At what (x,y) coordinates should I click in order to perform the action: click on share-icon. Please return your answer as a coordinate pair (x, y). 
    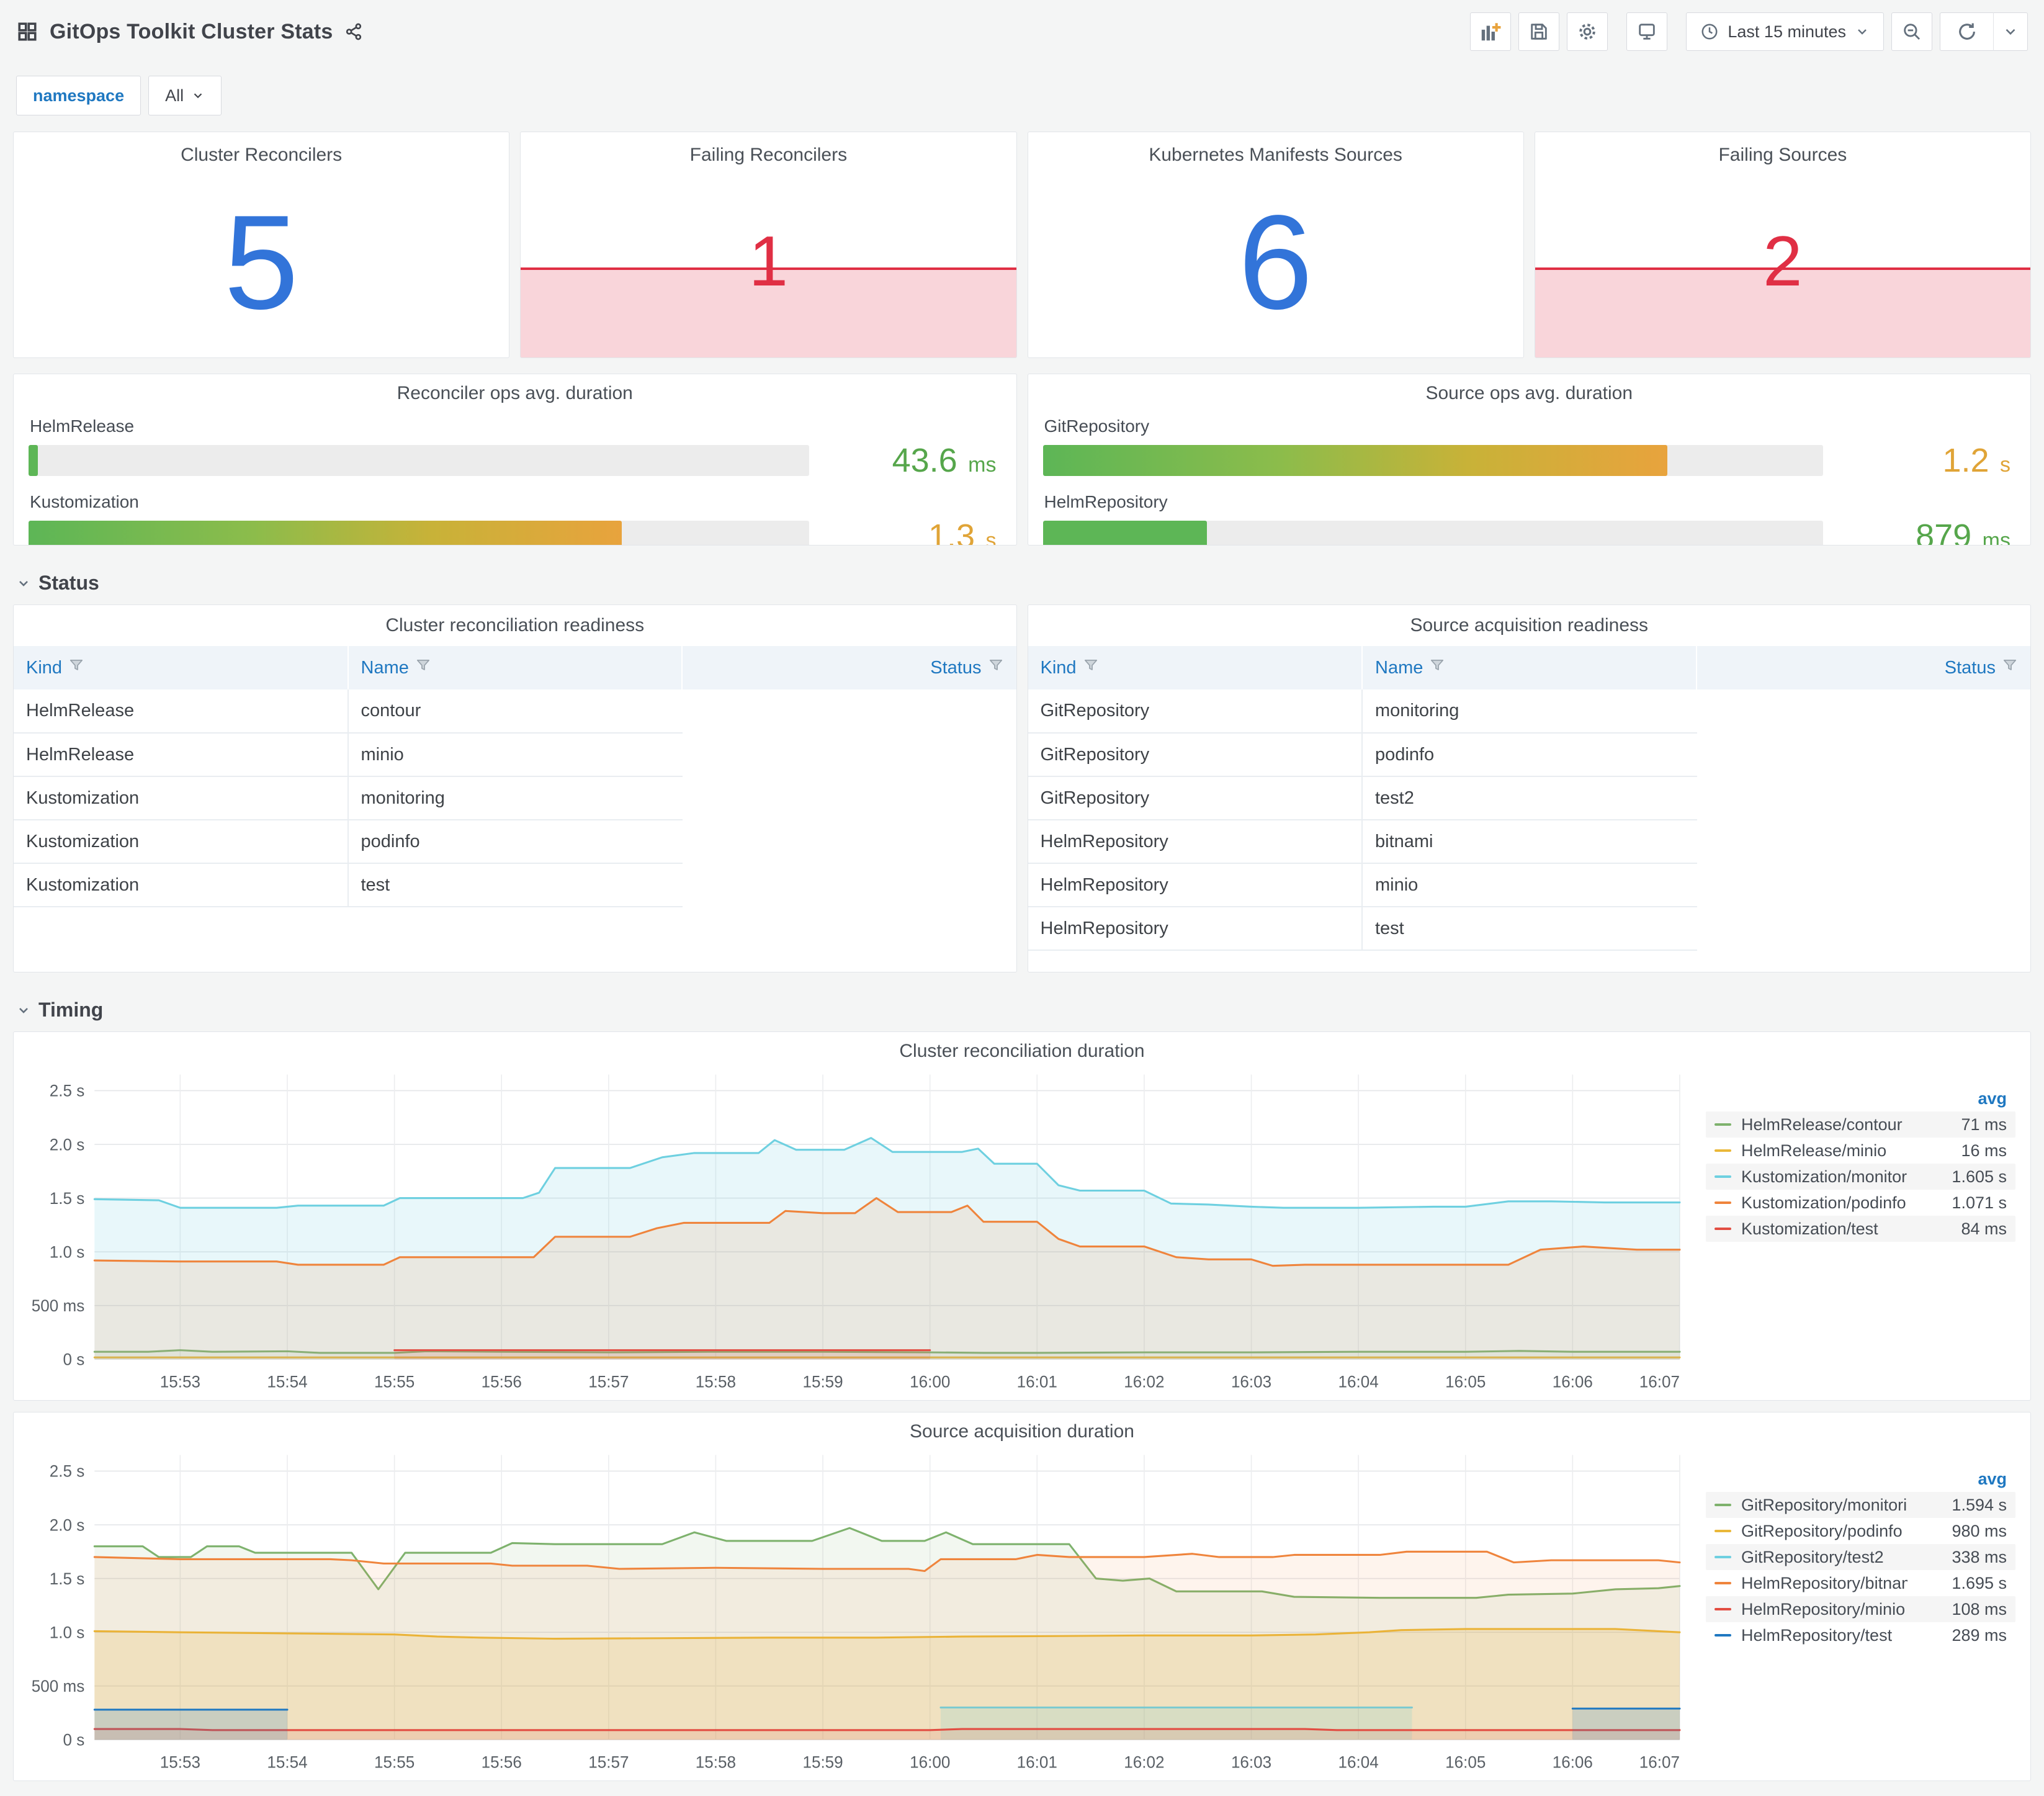
    Looking at the image, I should click on (354, 32).